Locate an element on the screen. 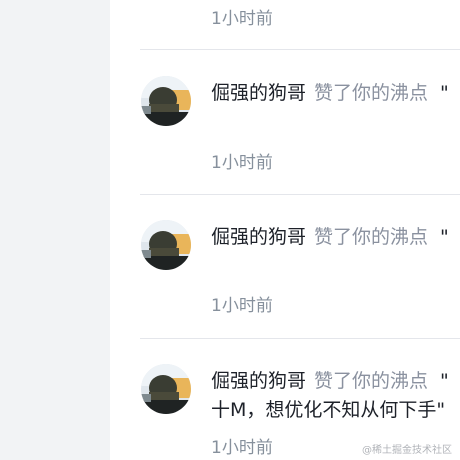 The image size is (460, 460). watermark: @稀土掘金技术社区 is located at coordinates (407, 450).